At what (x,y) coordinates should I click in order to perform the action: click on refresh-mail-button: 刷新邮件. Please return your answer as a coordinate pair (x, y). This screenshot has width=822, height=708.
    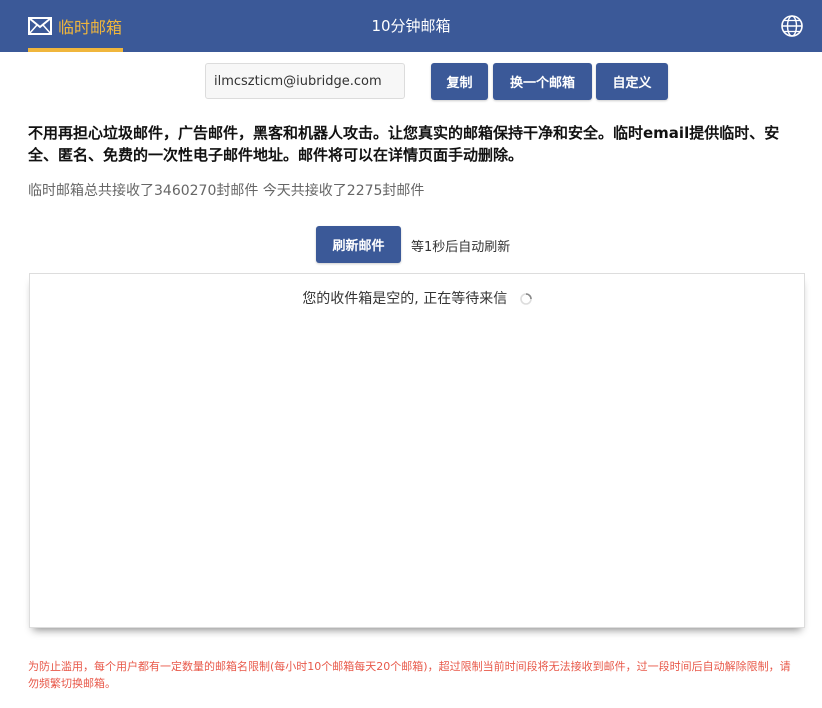
    Looking at the image, I should click on (358, 244).